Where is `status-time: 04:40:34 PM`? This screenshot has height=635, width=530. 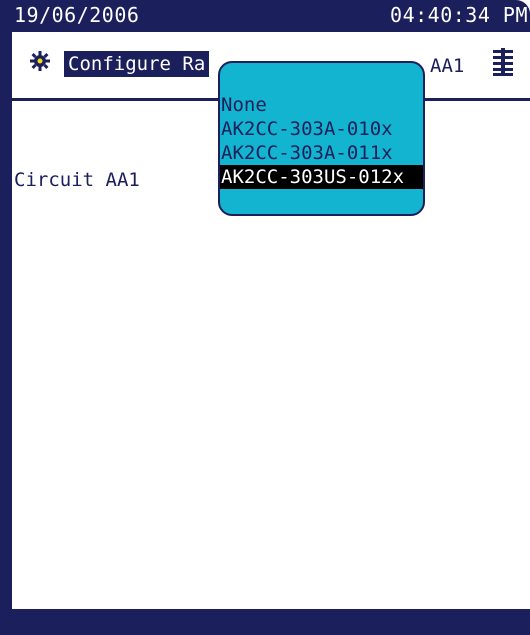
status-time: 04:40:34 PM is located at coordinates (459, 15).